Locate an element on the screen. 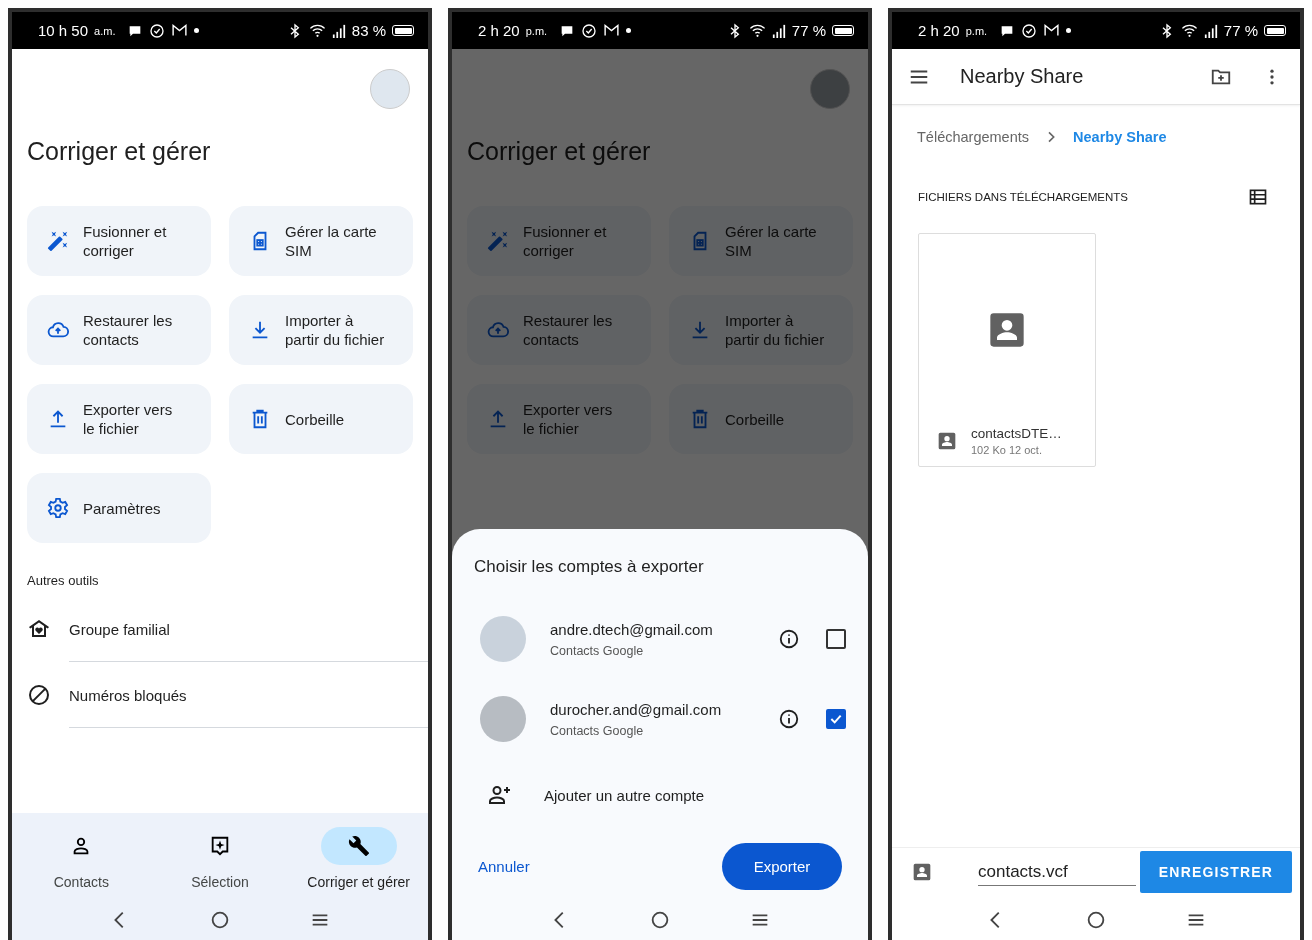  nav-tab: Contacts is located at coordinates (81, 858).